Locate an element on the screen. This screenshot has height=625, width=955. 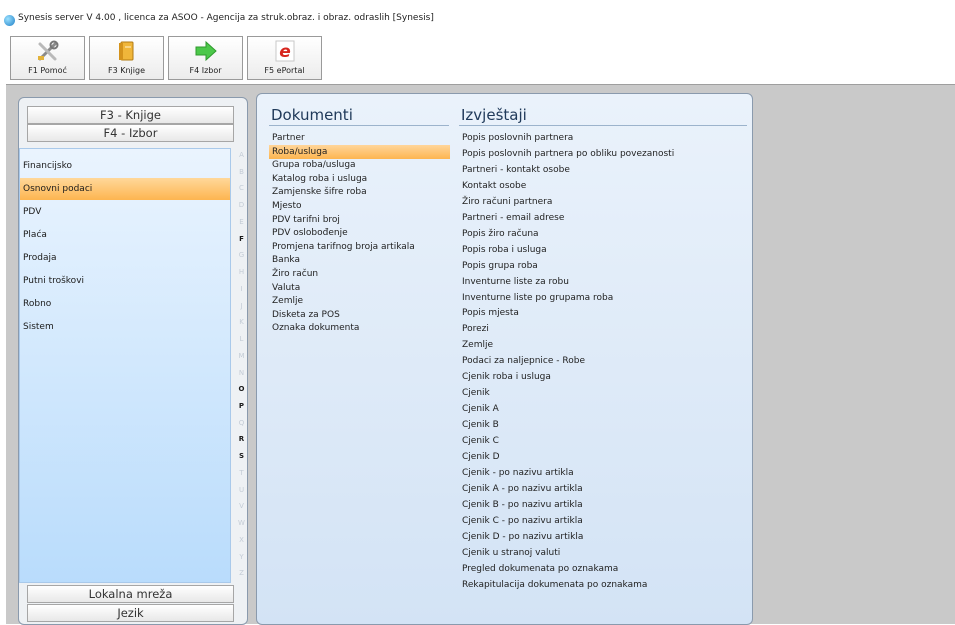
report-item: Inventurne liste za robu is located at coordinates (515, 282).